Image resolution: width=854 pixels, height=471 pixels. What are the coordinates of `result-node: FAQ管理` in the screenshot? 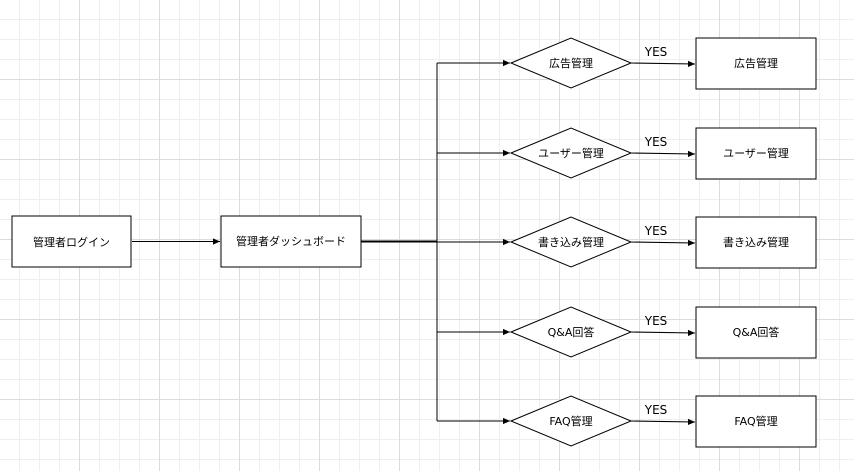 It's located at (756, 421).